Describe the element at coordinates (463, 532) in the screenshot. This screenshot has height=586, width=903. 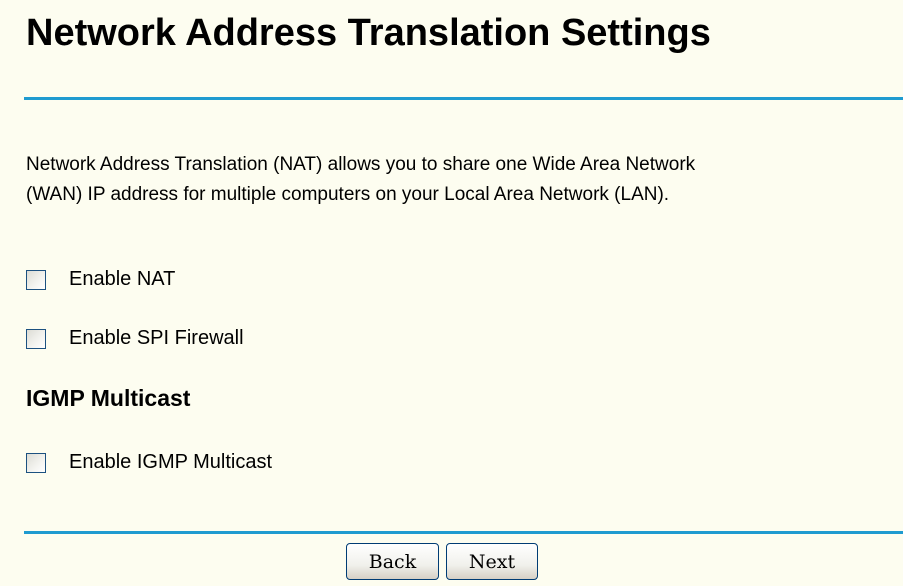
I see `bottom-divider` at that location.